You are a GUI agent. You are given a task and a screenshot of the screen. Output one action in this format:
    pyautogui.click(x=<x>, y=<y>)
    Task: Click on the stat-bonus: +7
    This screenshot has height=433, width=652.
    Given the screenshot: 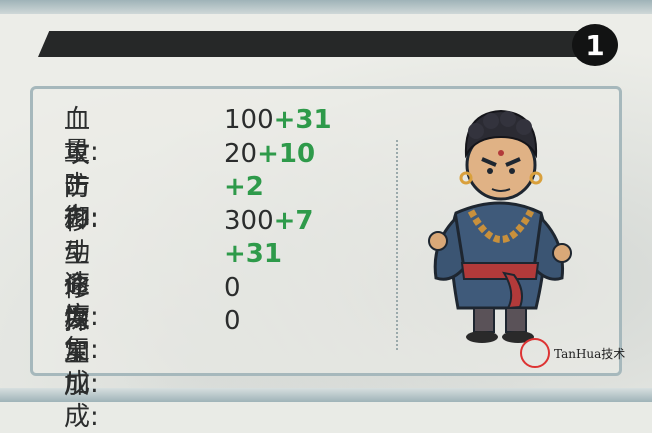 What is the action you would take?
    pyautogui.click(x=293, y=220)
    